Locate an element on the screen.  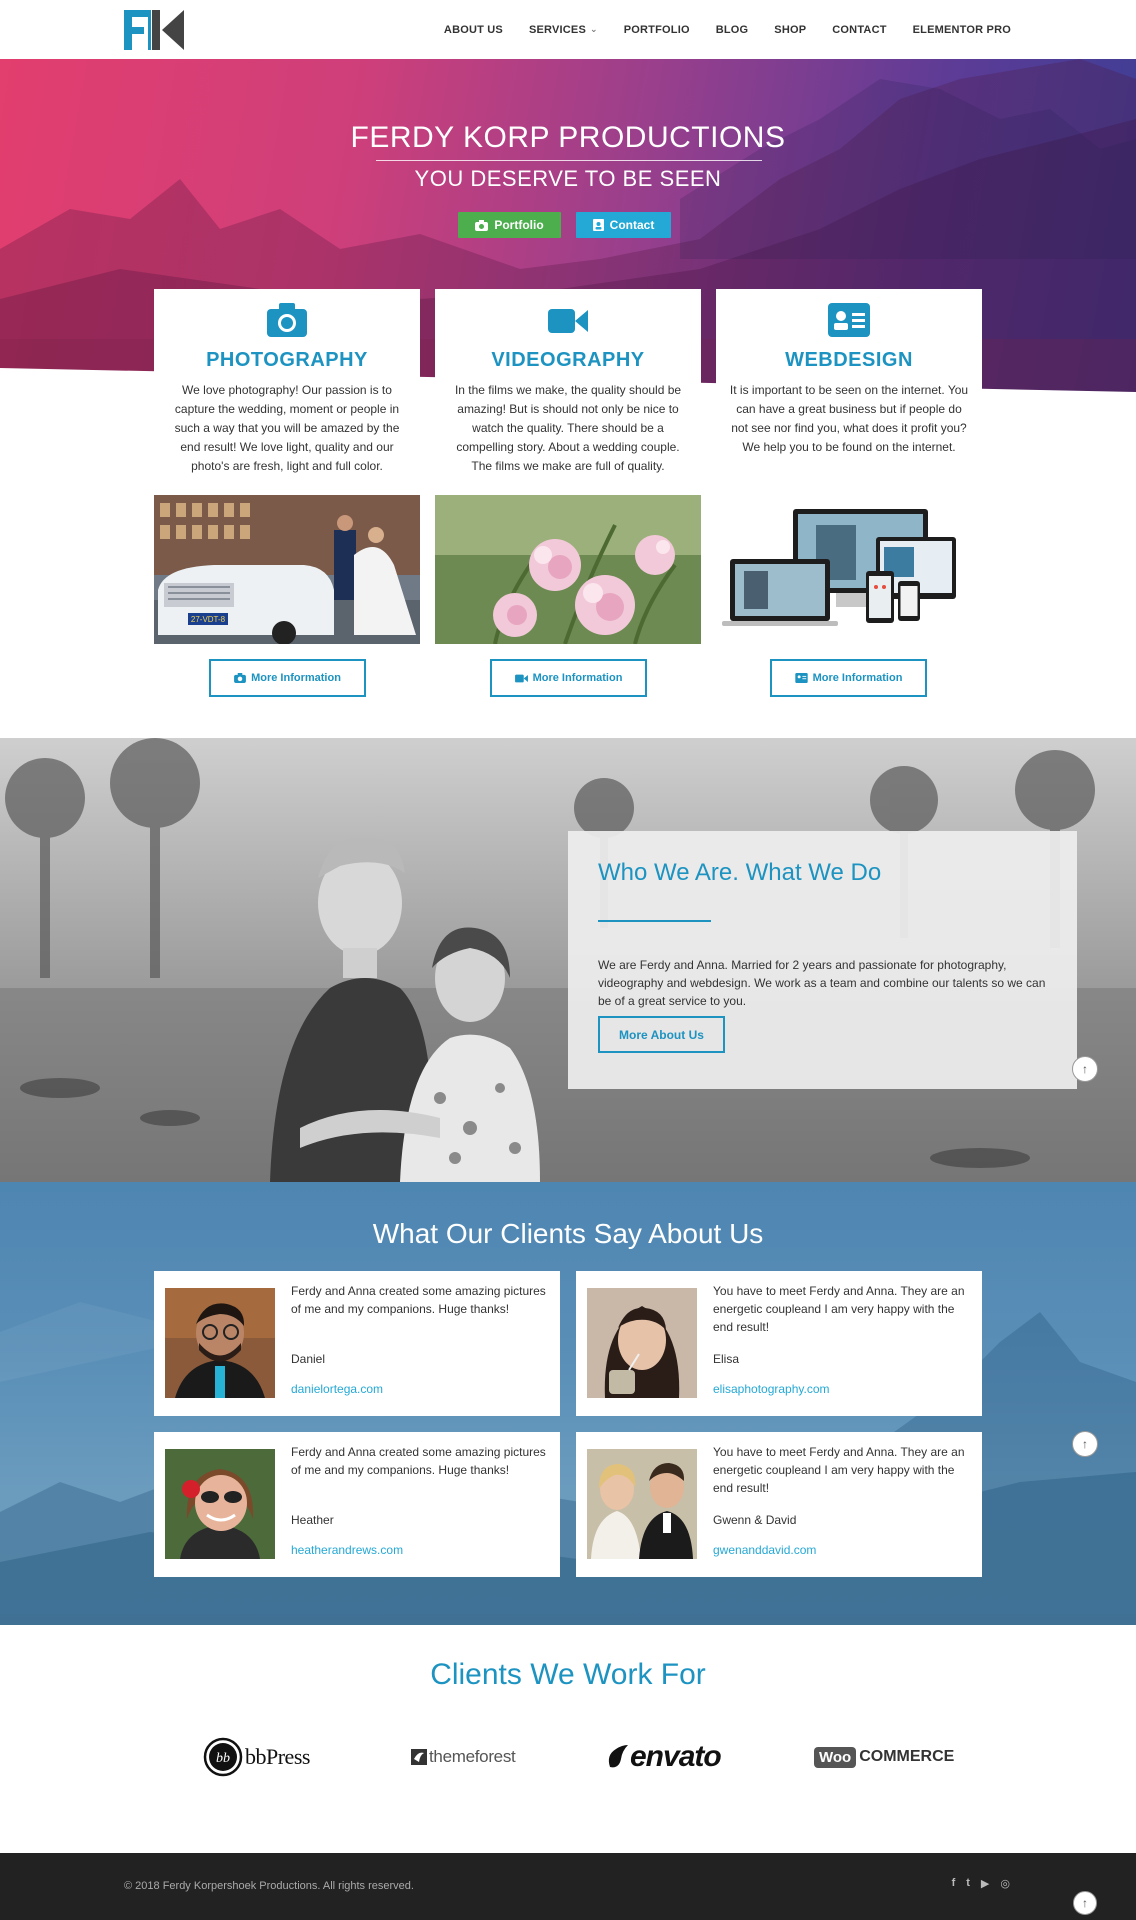
svg-text: bb is located at coordinates (223, 1758).